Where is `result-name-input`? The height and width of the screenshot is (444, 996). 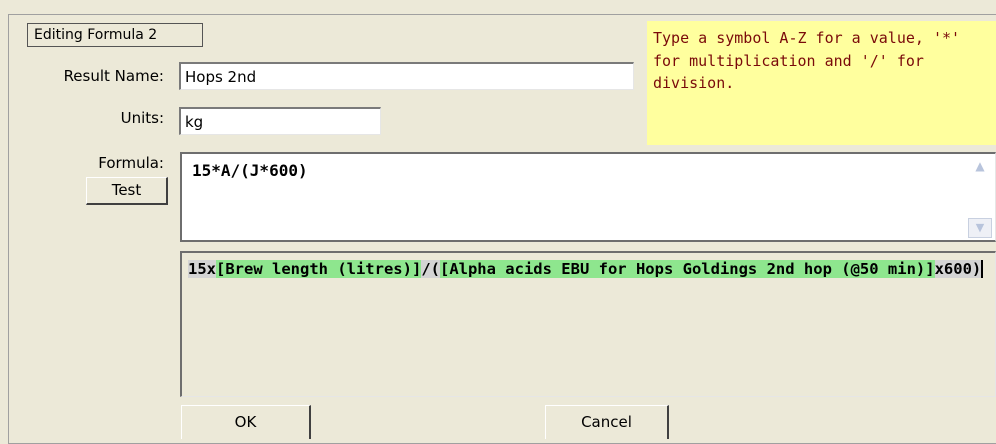 result-name-input is located at coordinates (406, 76).